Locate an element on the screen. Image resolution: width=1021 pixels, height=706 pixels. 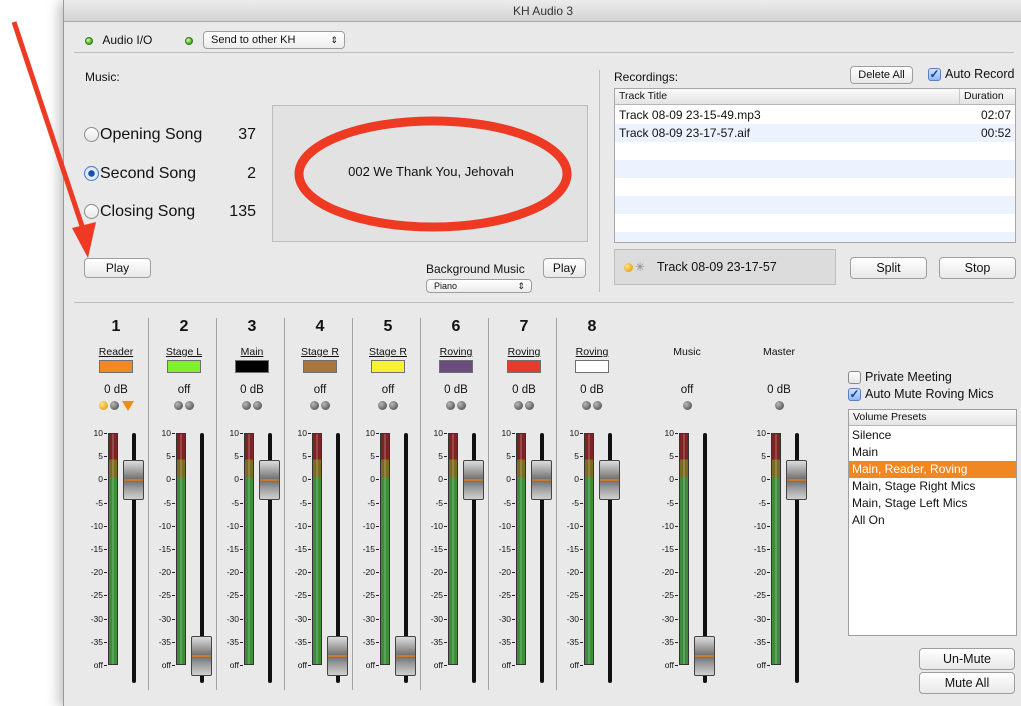
channel-indicators is located at coordinates (779, 405).